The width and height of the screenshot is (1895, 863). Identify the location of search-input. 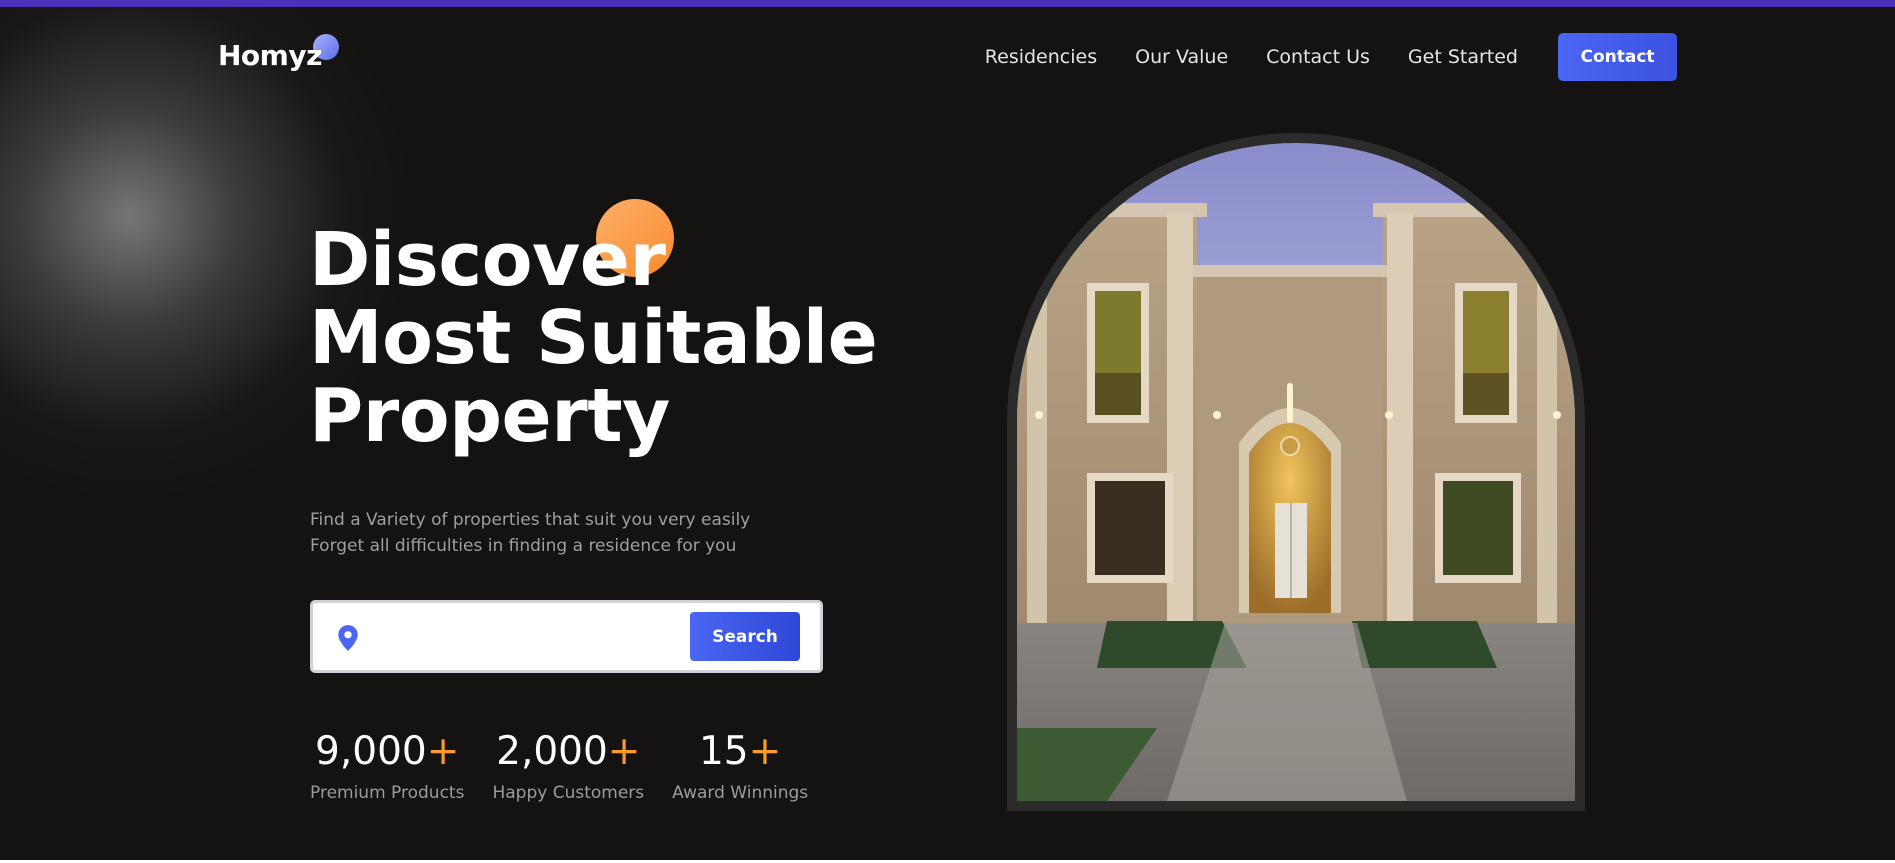
(533, 638).